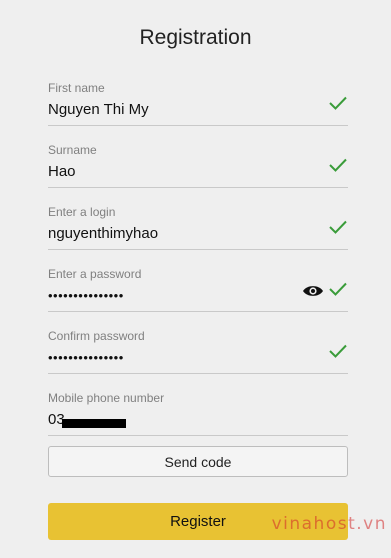 The image size is (391, 558). Describe the element at coordinates (198, 103) in the screenshot. I see `first-name-field: First name Nguyen Thi My` at that location.